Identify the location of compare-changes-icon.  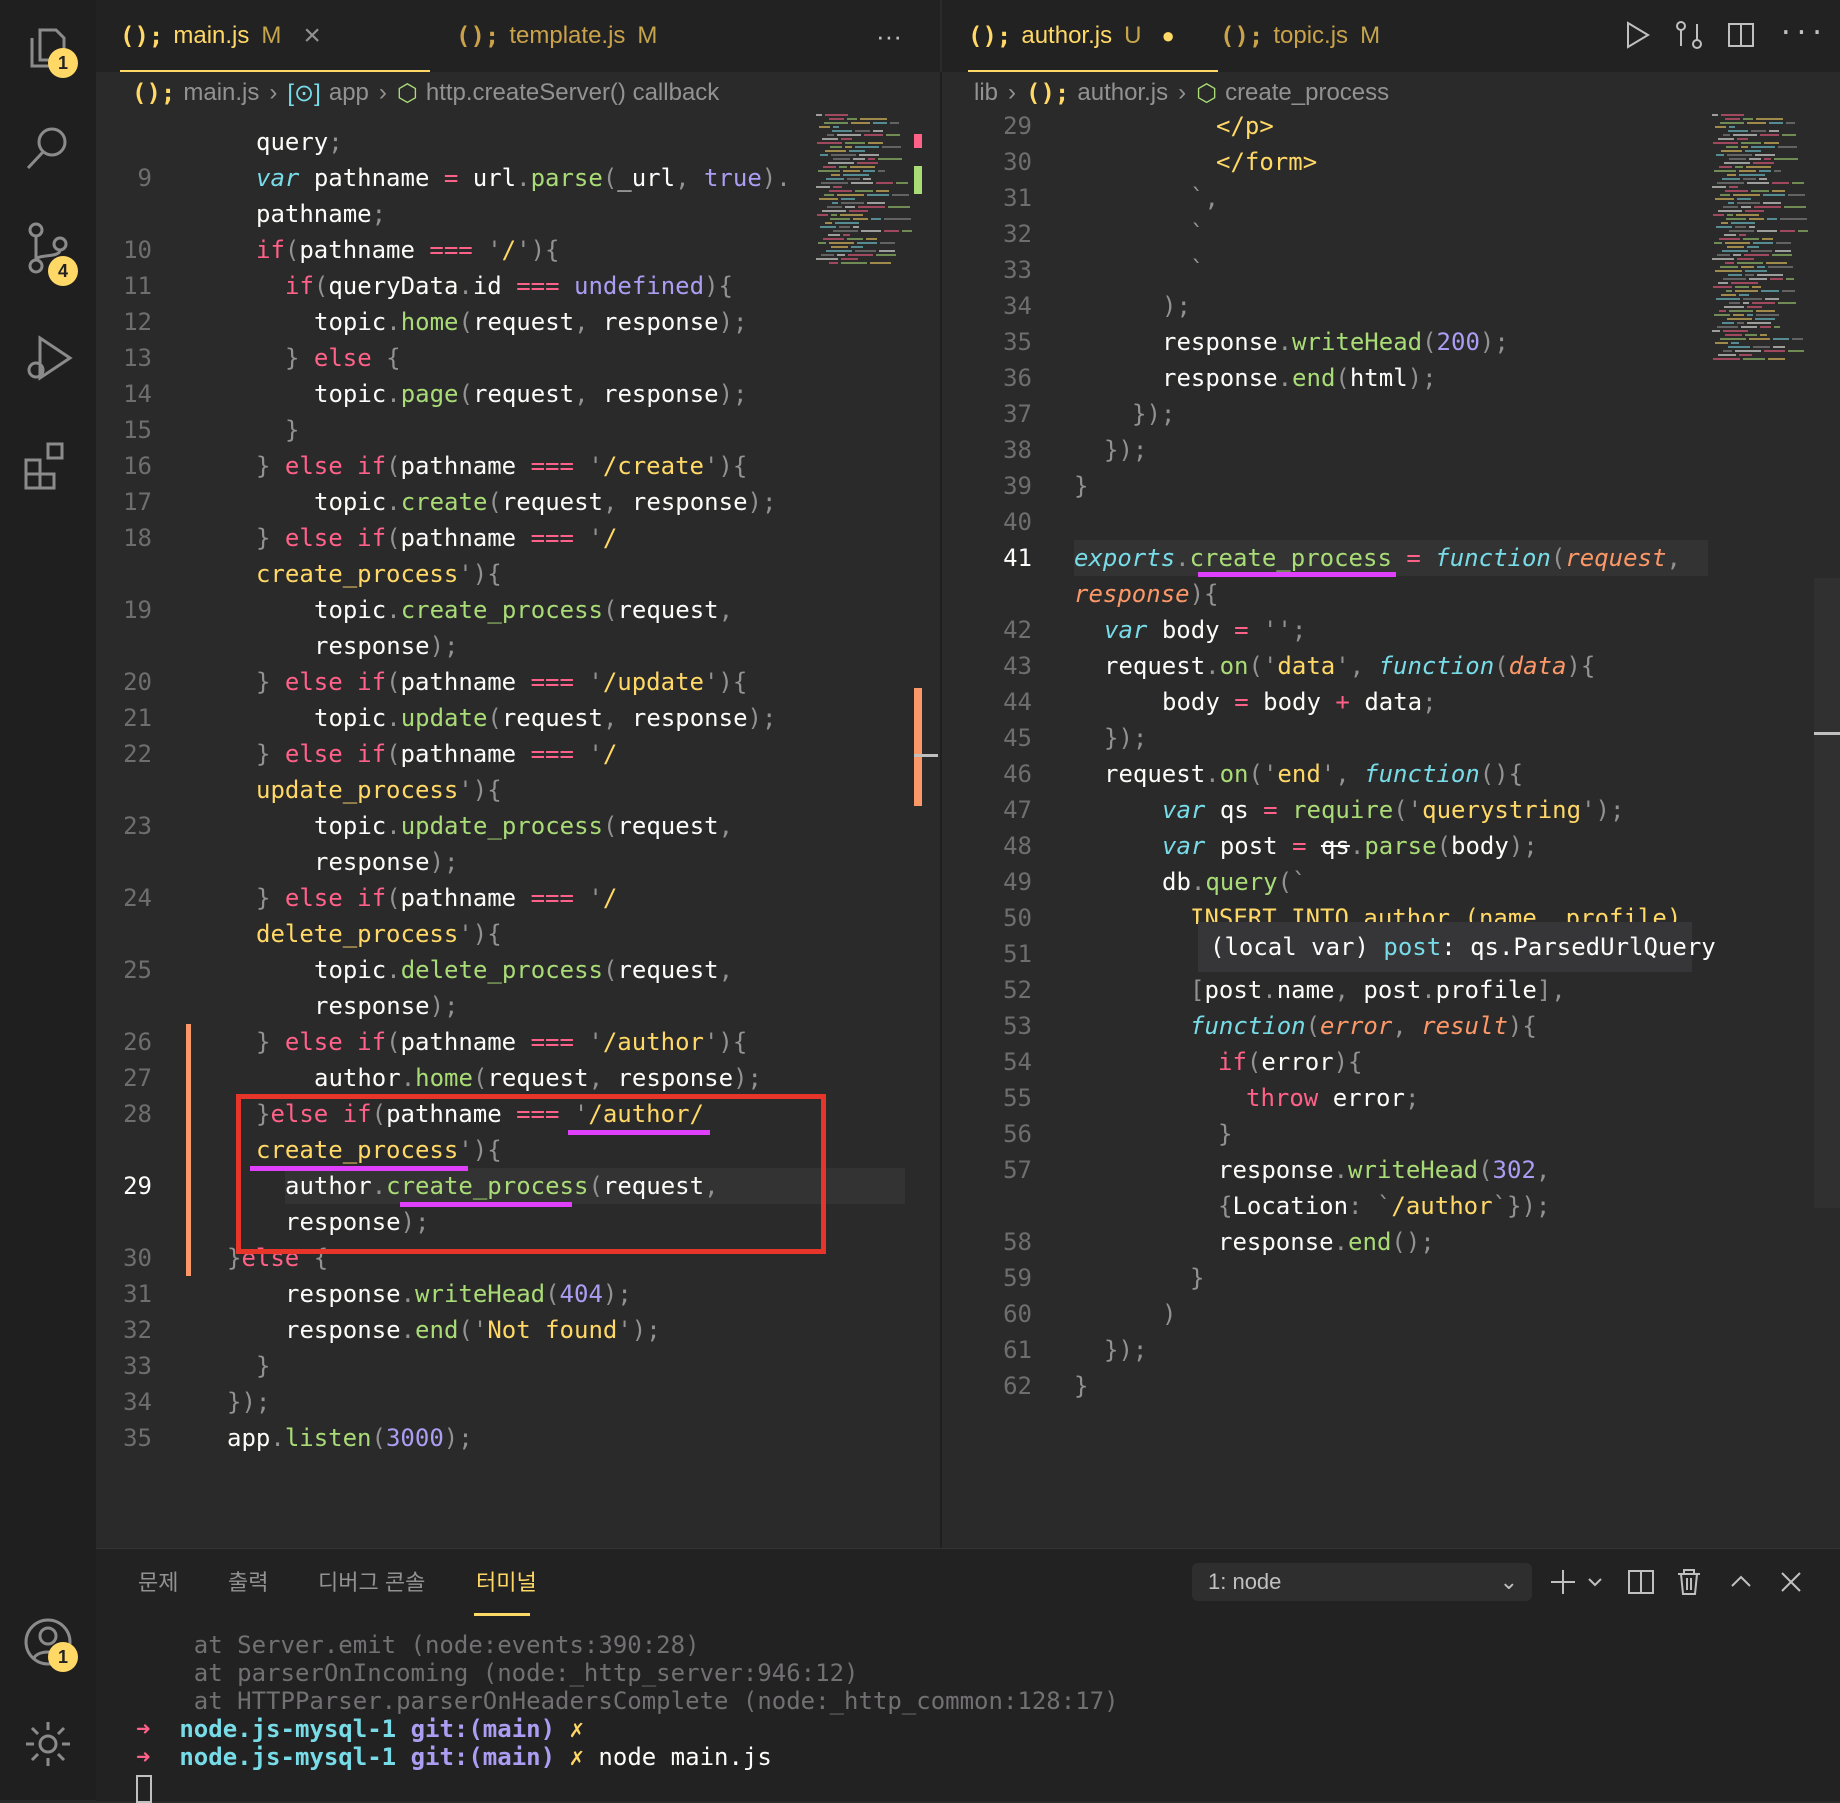
(1689, 35).